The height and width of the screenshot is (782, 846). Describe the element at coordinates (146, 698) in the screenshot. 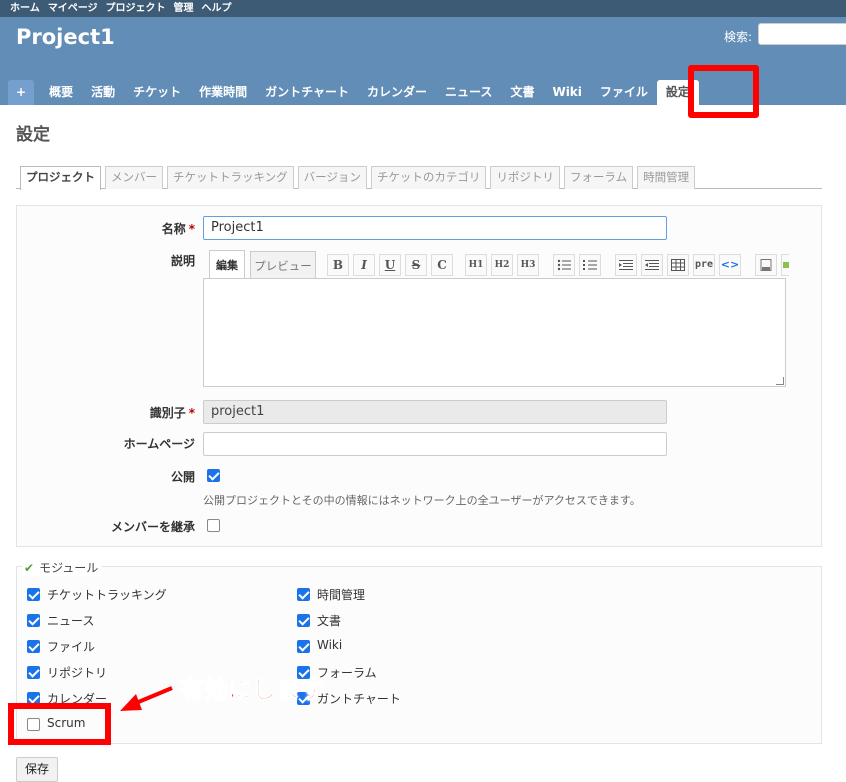

I see `annotation-arrow-icon` at that location.